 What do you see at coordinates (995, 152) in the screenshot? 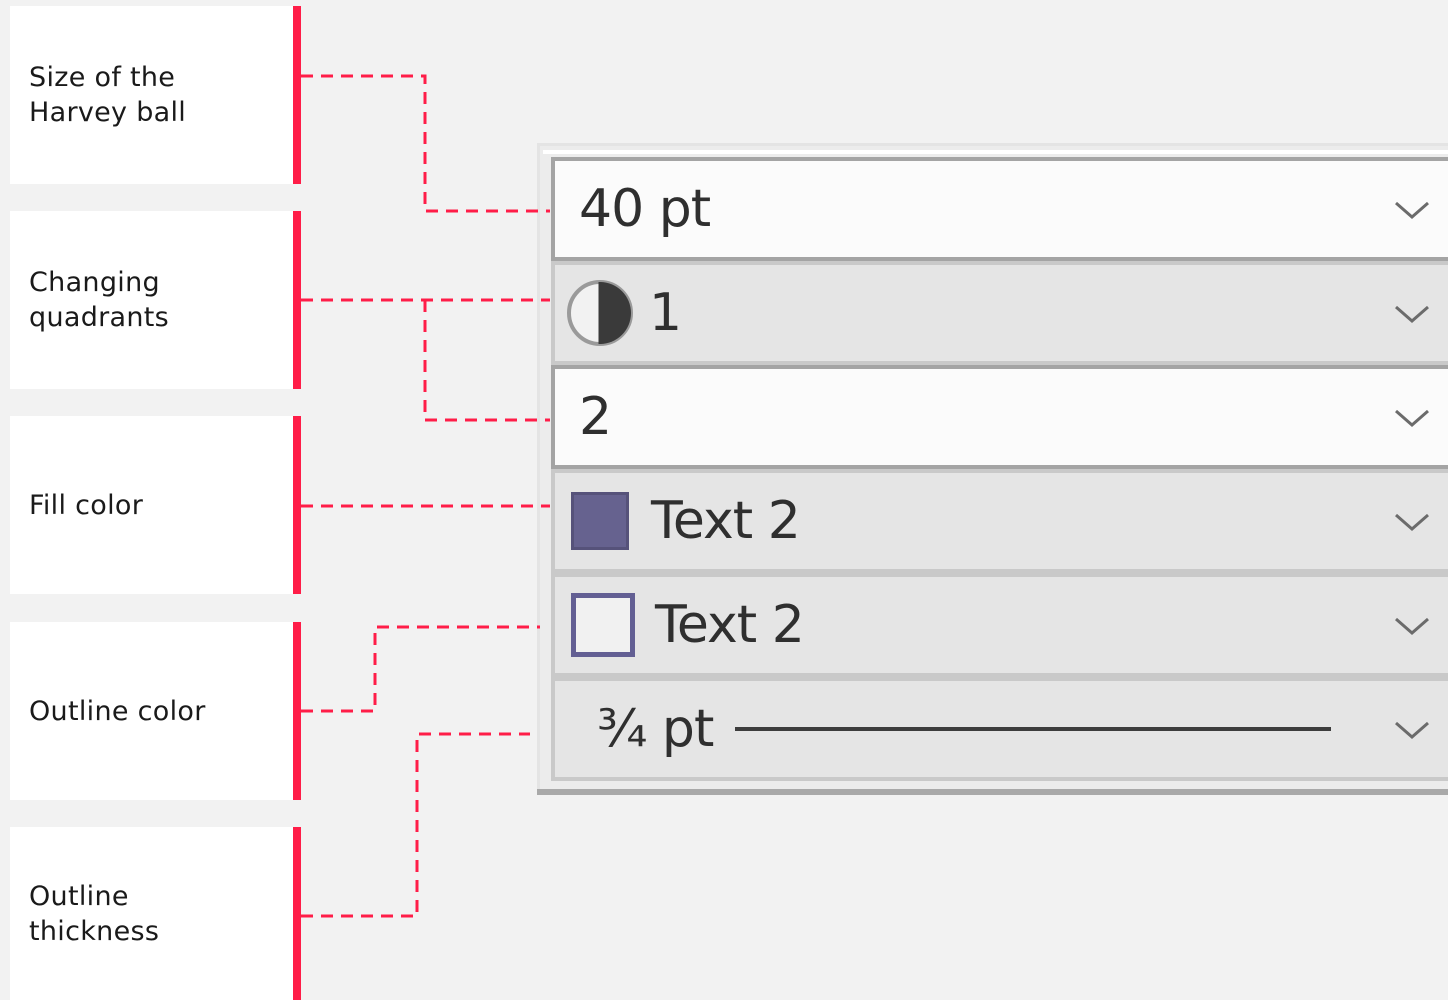
I see `panel-highlight` at bounding box center [995, 152].